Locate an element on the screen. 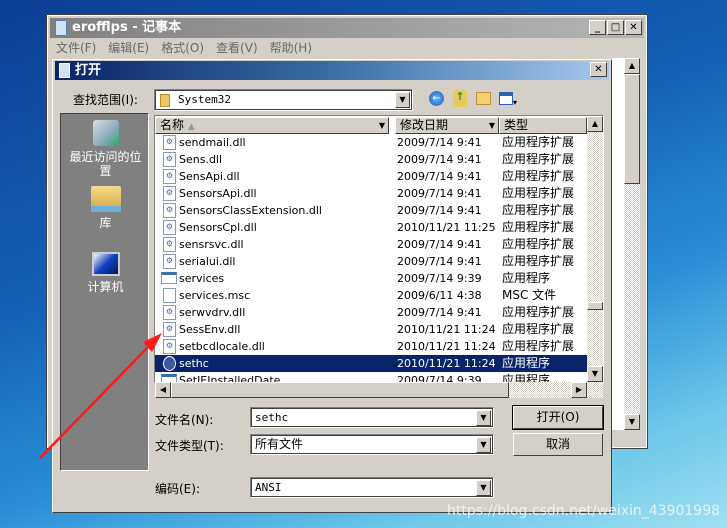 This screenshot has height=528, width=727. annotation-arrow is located at coordinates (100, 396).